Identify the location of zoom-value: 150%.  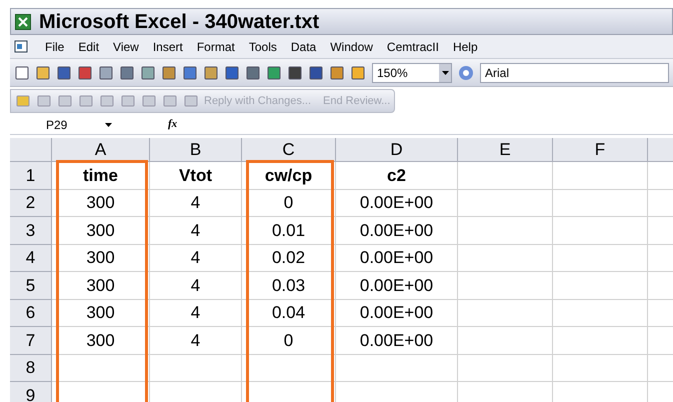
(392, 73).